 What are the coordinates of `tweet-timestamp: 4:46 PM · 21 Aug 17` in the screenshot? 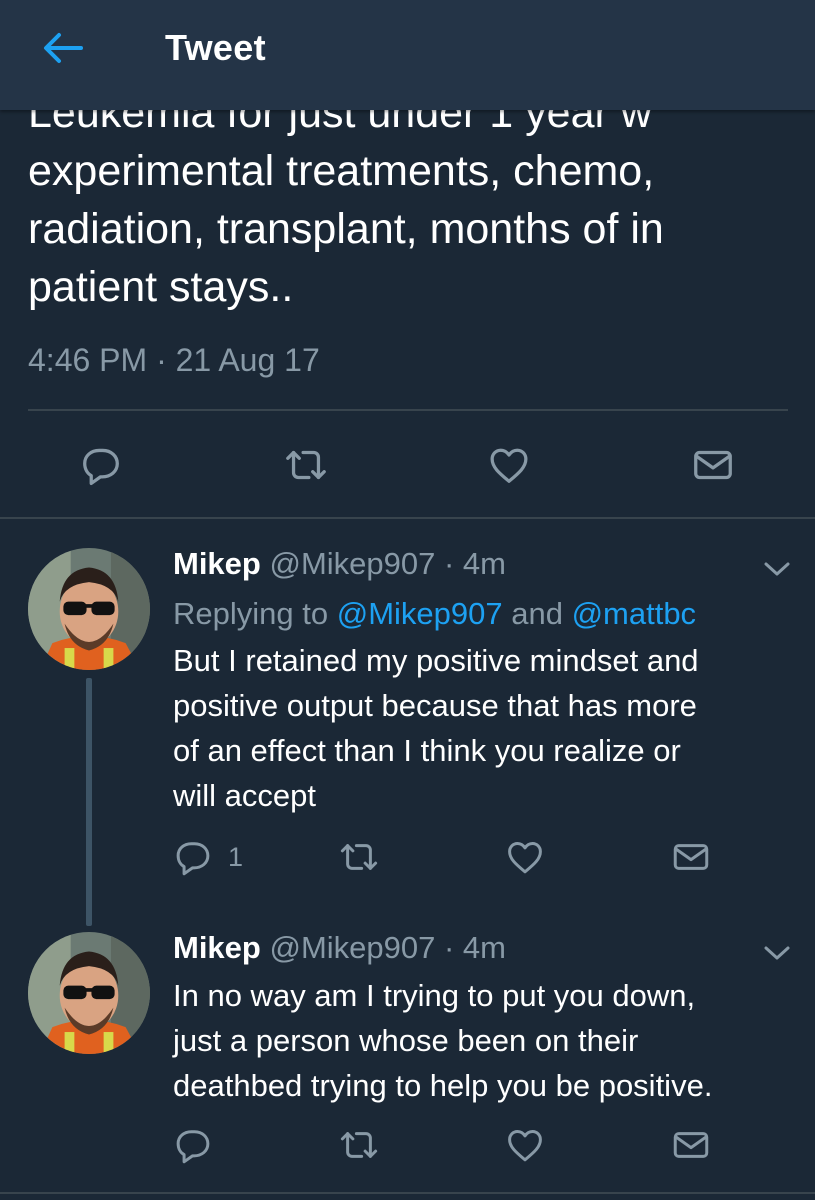 It's located at (174, 360).